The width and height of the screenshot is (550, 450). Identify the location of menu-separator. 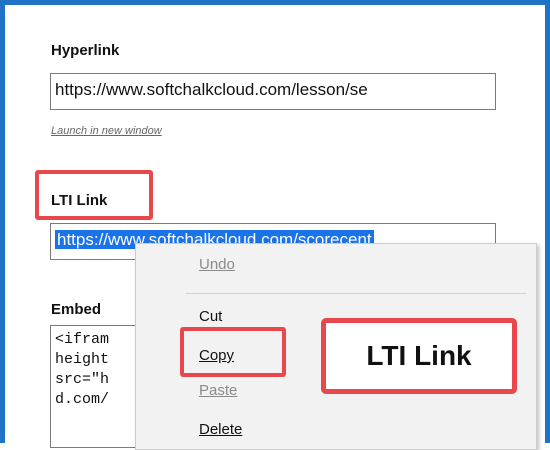
(356, 293).